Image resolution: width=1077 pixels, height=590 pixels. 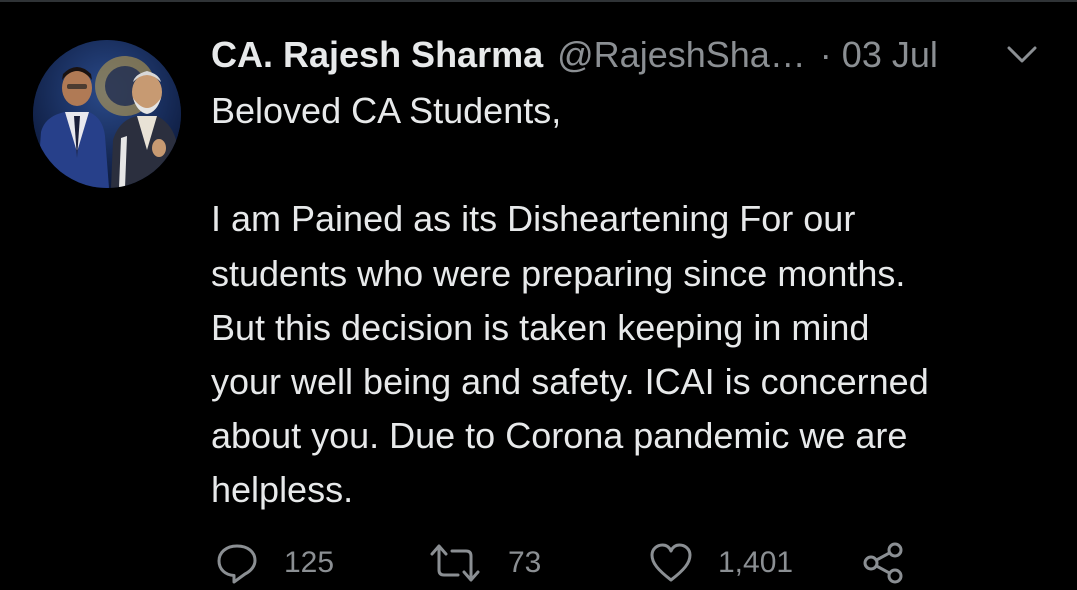 What do you see at coordinates (594, 565) in the screenshot?
I see `tweet-actions: 125 73 1,401` at bounding box center [594, 565].